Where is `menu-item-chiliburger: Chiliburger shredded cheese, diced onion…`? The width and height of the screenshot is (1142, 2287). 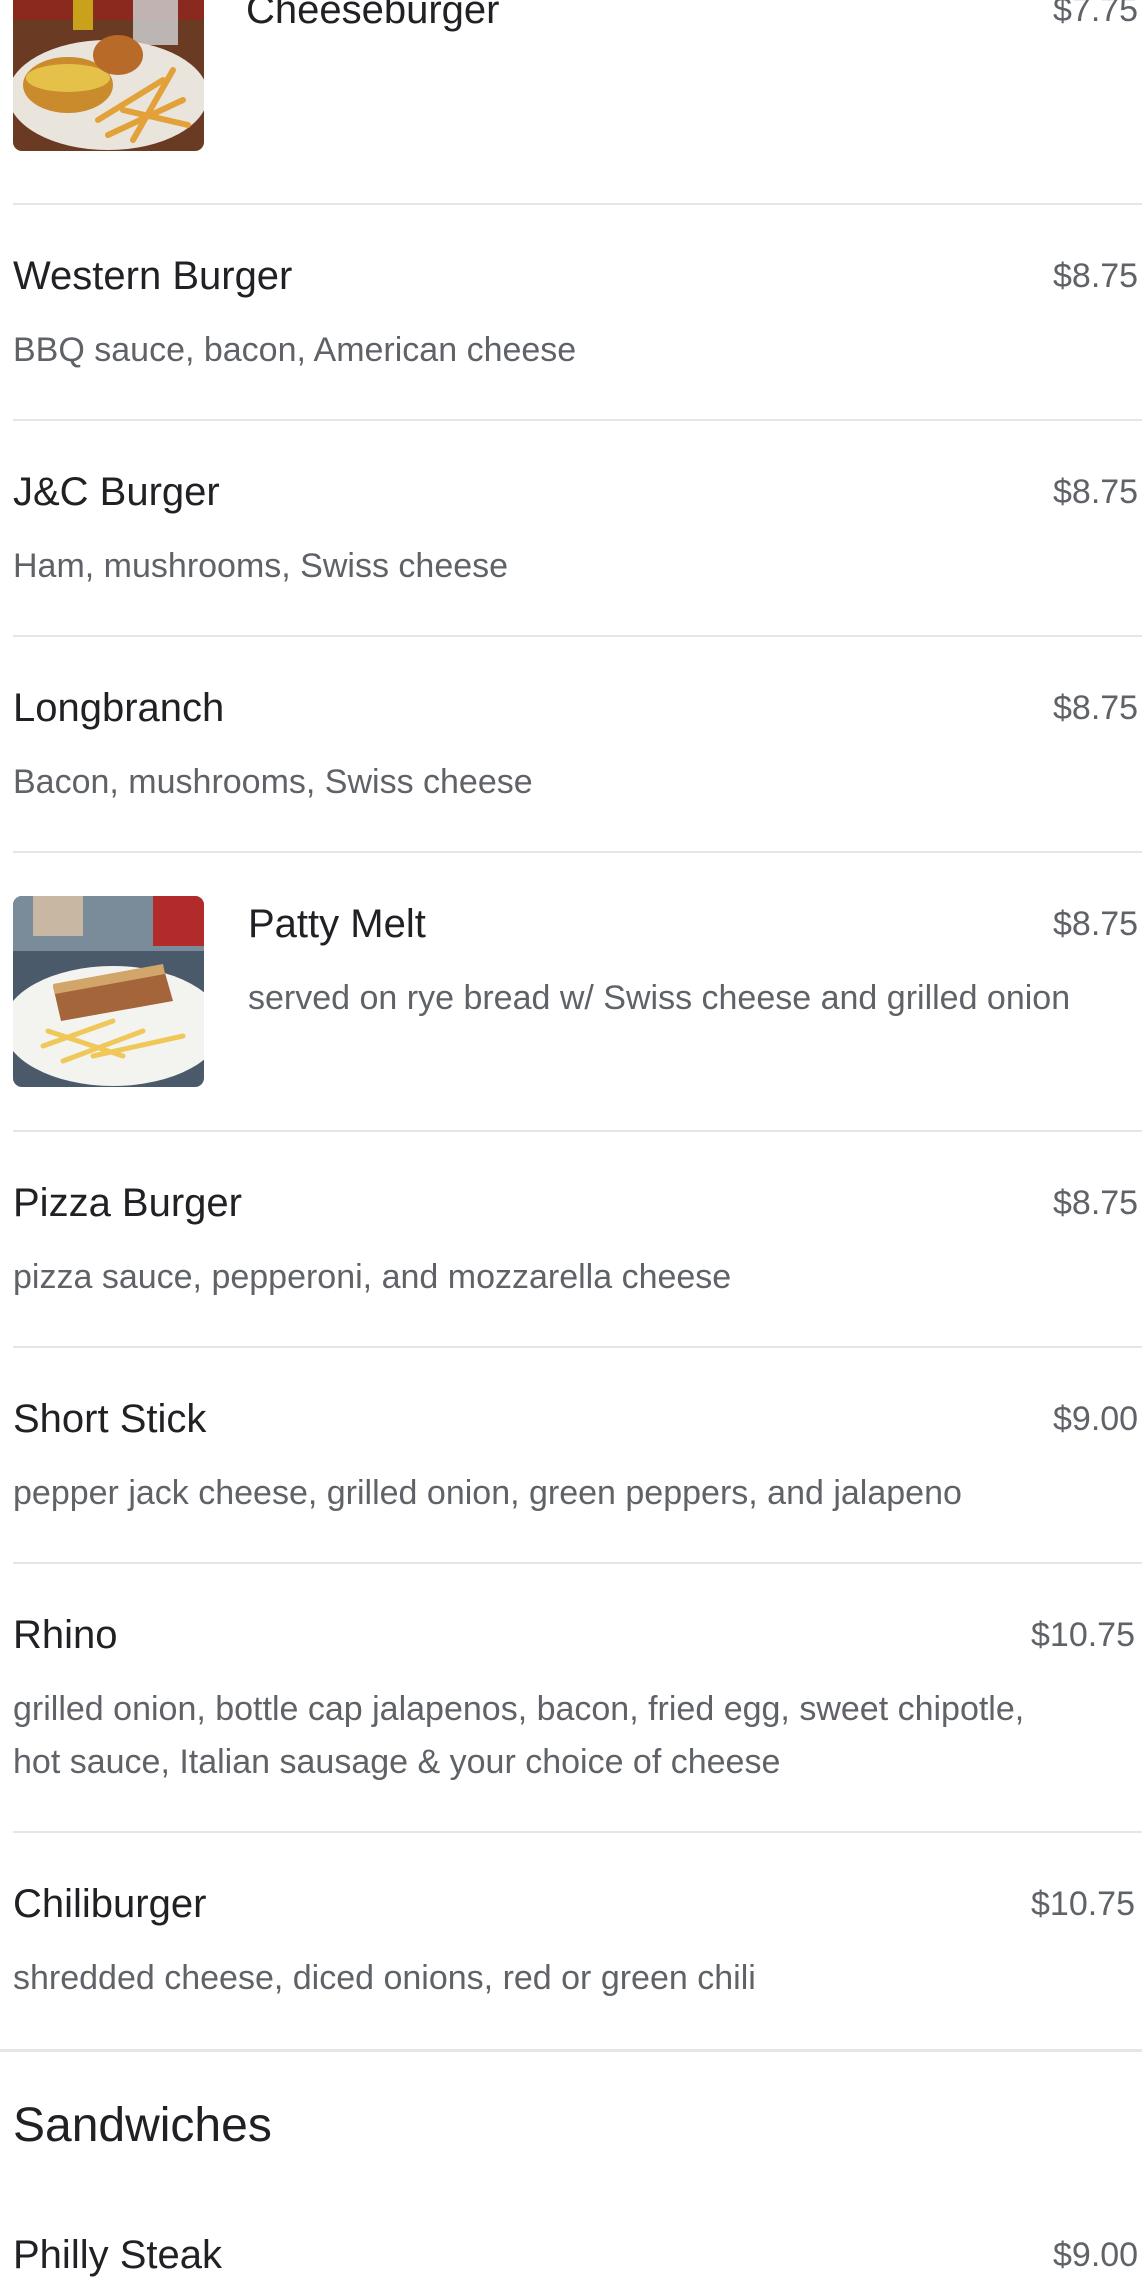 menu-item-chiliburger: Chiliburger shredded cheese, diced onion… is located at coordinates (577, 1941).